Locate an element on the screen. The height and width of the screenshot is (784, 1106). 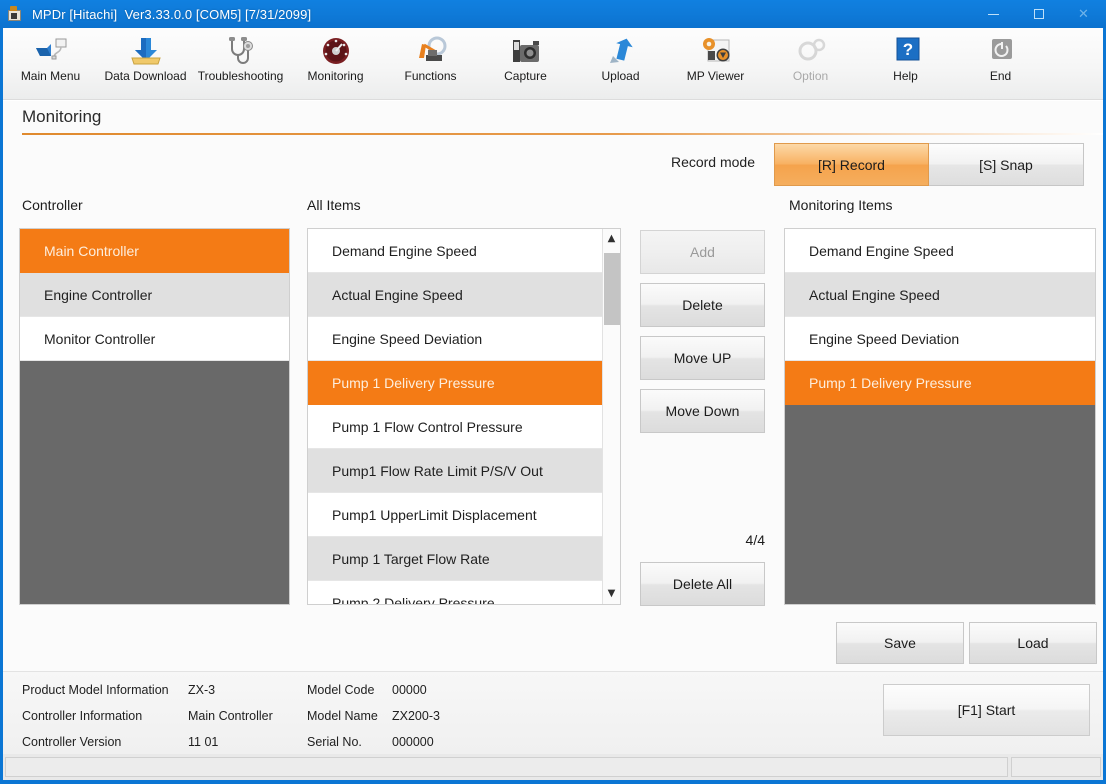
toolbar-button-capture: Capture is located at coordinates (525, 63).